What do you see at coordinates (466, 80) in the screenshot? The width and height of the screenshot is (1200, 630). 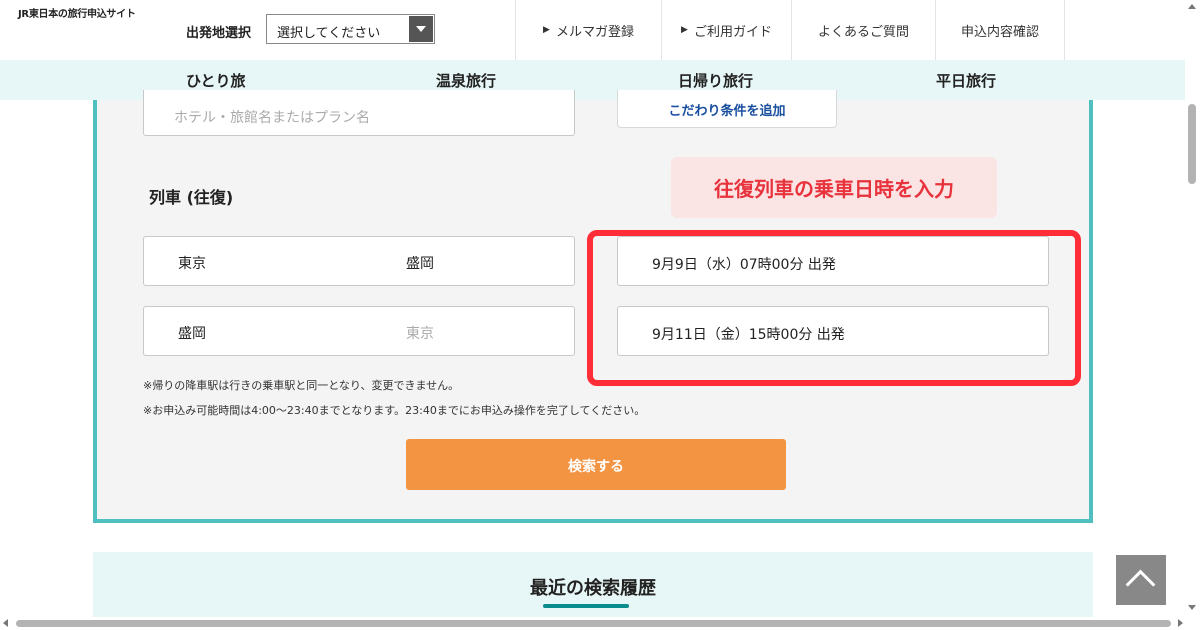 I see `nav-item-onsen: 温泉旅行` at bounding box center [466, 80].